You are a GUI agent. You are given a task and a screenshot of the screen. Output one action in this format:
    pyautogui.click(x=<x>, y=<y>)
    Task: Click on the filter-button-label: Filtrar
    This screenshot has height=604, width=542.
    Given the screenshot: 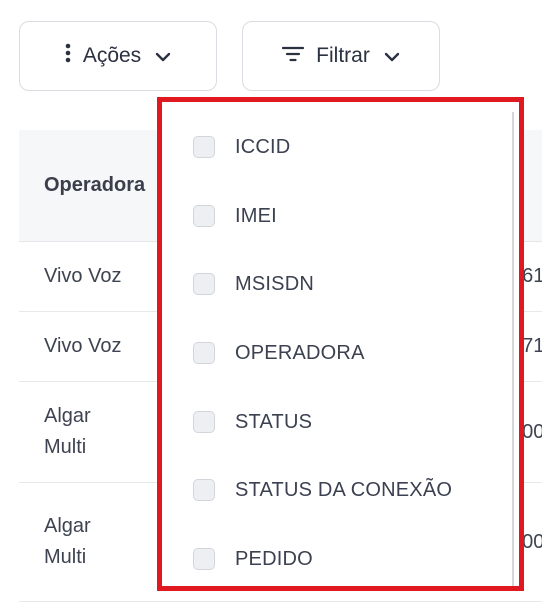 What is the action you would take?
    pyautogui.click(x=343, y=55)
    